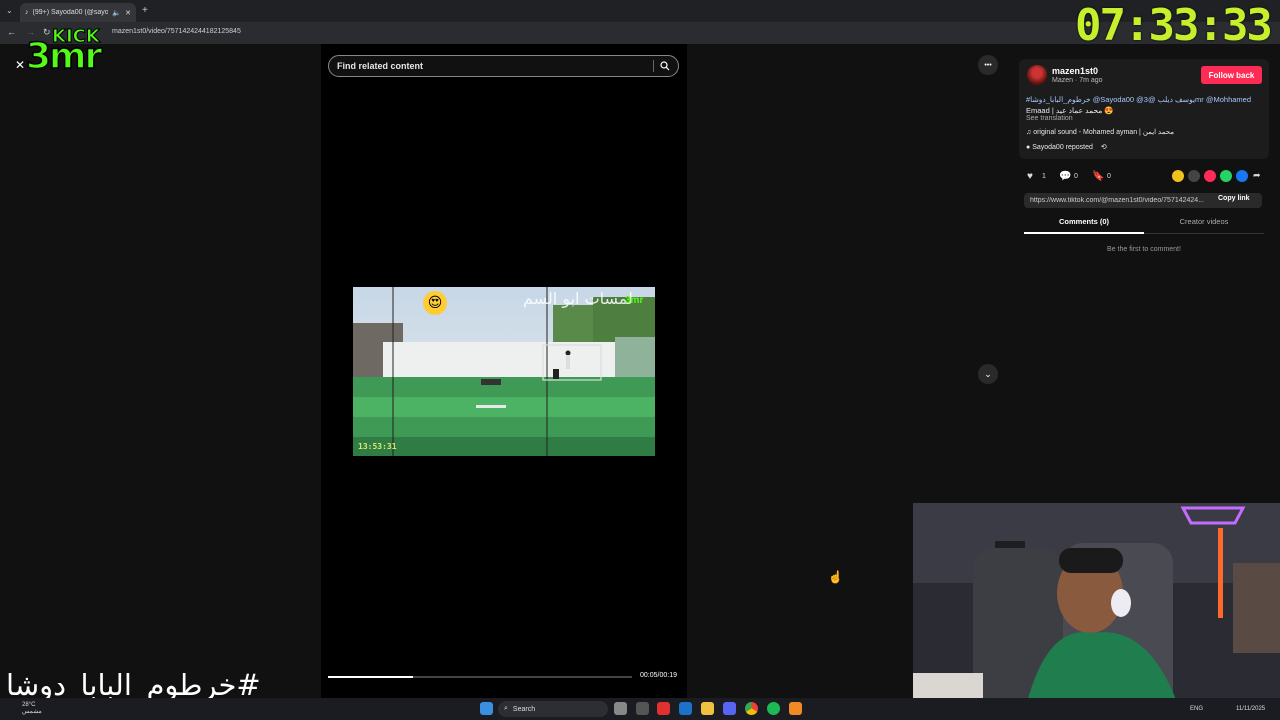 The height and width of the screenshot is (720, 1280). Describe the element at coordinates (1103, 147) in the screenshot. I see `repost-icon: ⟲` at that location.